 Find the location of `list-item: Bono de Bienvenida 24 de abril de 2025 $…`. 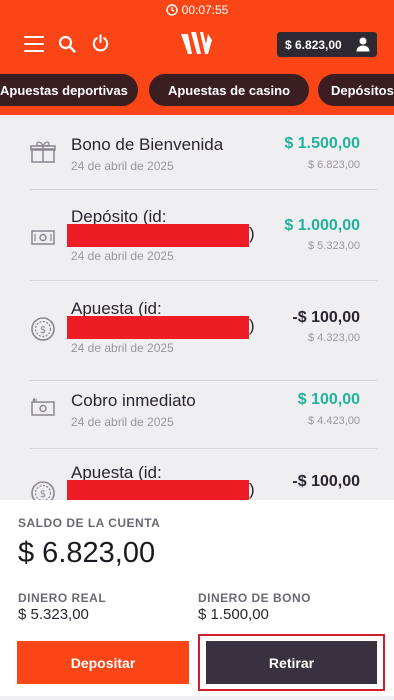

list-item: Bono de Bienvenida 24 de abril de 2025 $… is located at coordinates (203, 162).